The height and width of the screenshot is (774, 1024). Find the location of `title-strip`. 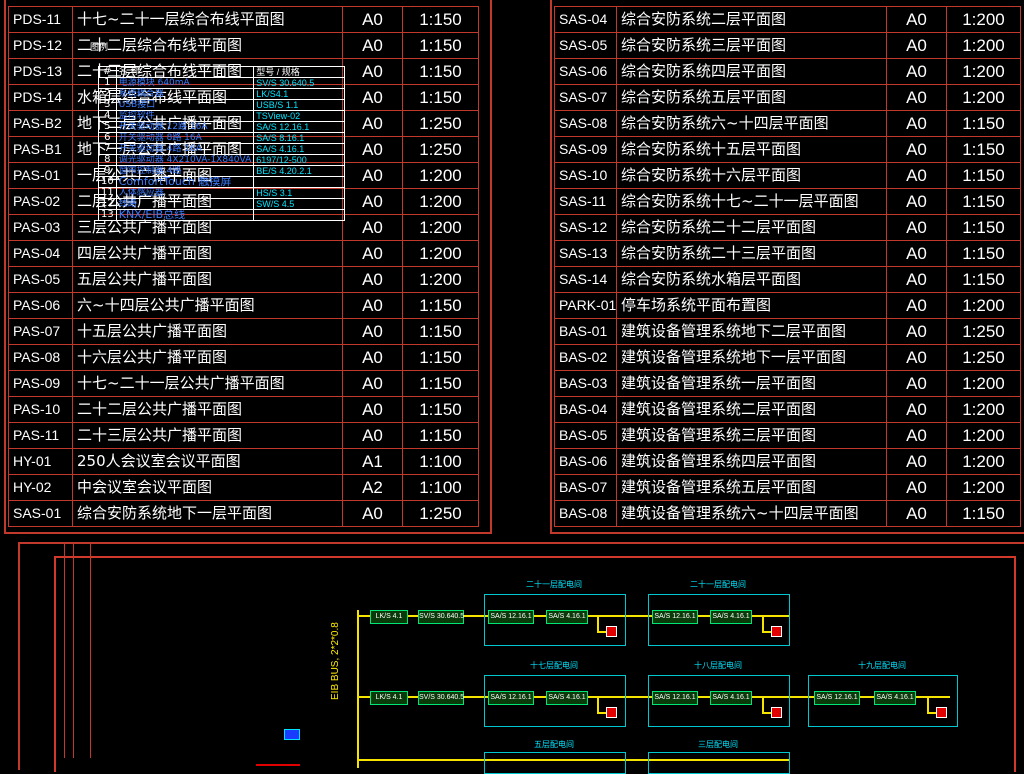

title-strip is located at coordinates (69, 651).